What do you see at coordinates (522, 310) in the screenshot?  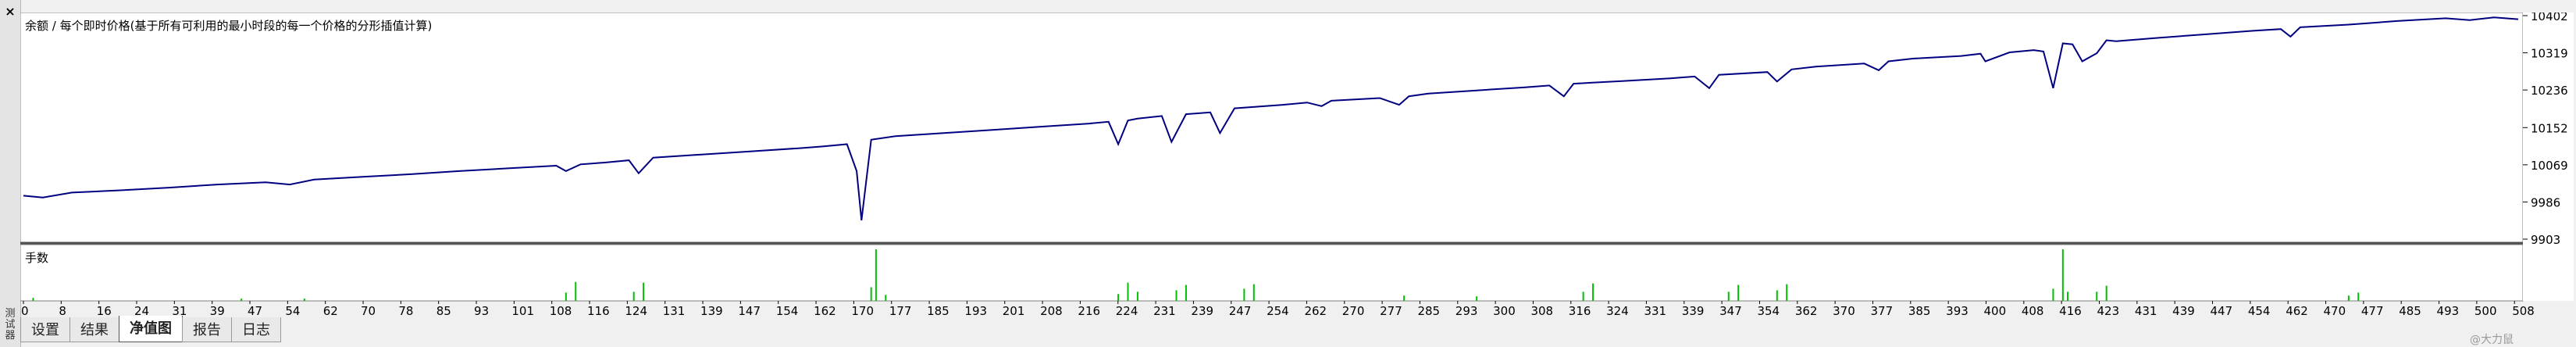 I see `x-tick-label: 101` at bounding box center [522, 310].